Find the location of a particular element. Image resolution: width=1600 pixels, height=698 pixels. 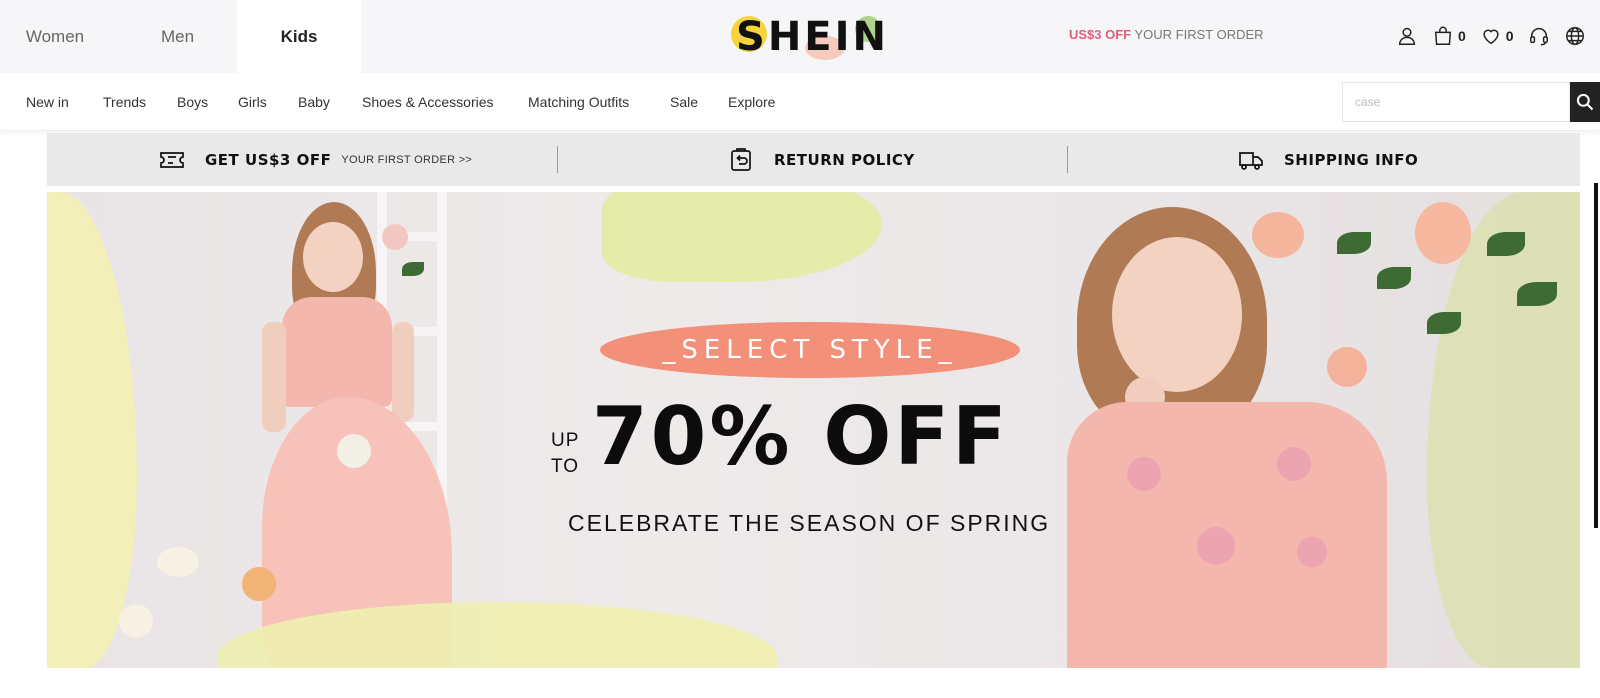

search-button is located at coordinates (1585, 102).